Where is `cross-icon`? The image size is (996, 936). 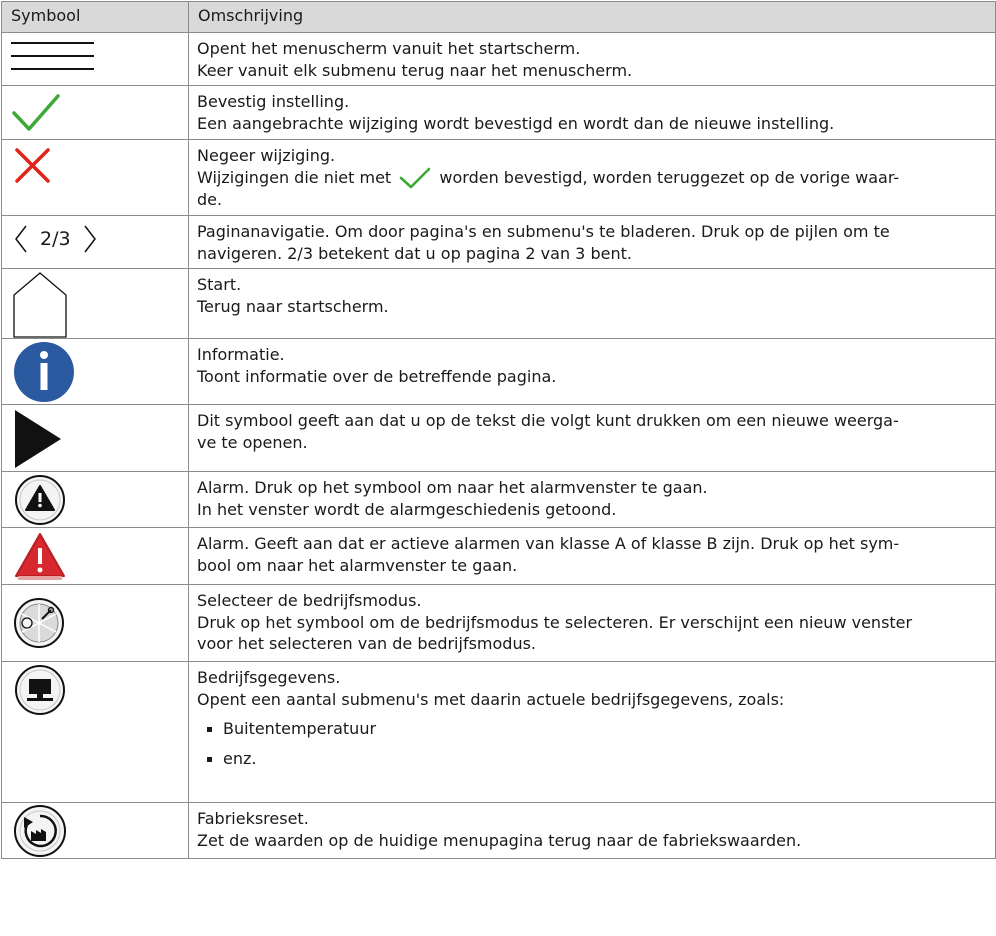
cross-icon is located at coordinates (32, 165).